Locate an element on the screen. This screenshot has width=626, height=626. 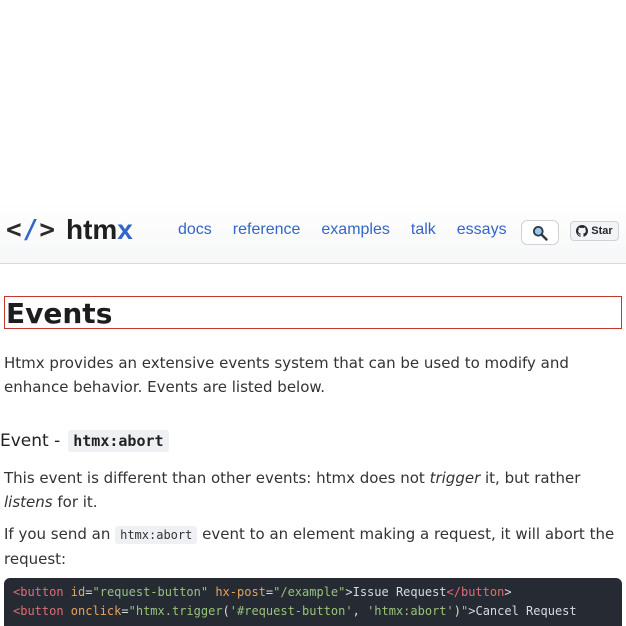
inline-code-htmx-abort: htmx:abort is located at coordinates (156, 535).